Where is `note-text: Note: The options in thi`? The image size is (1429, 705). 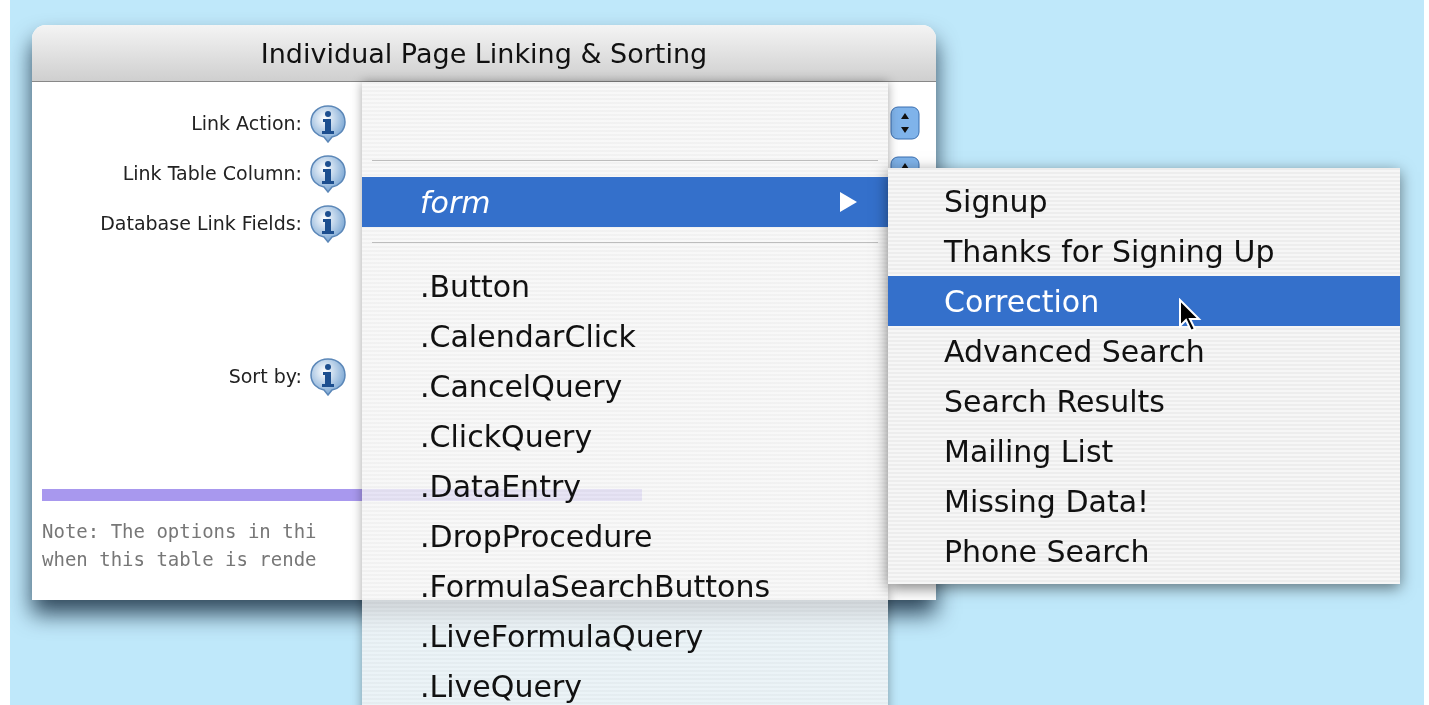 note-text: Note: The options in thi is located at coordinates (179, 531).